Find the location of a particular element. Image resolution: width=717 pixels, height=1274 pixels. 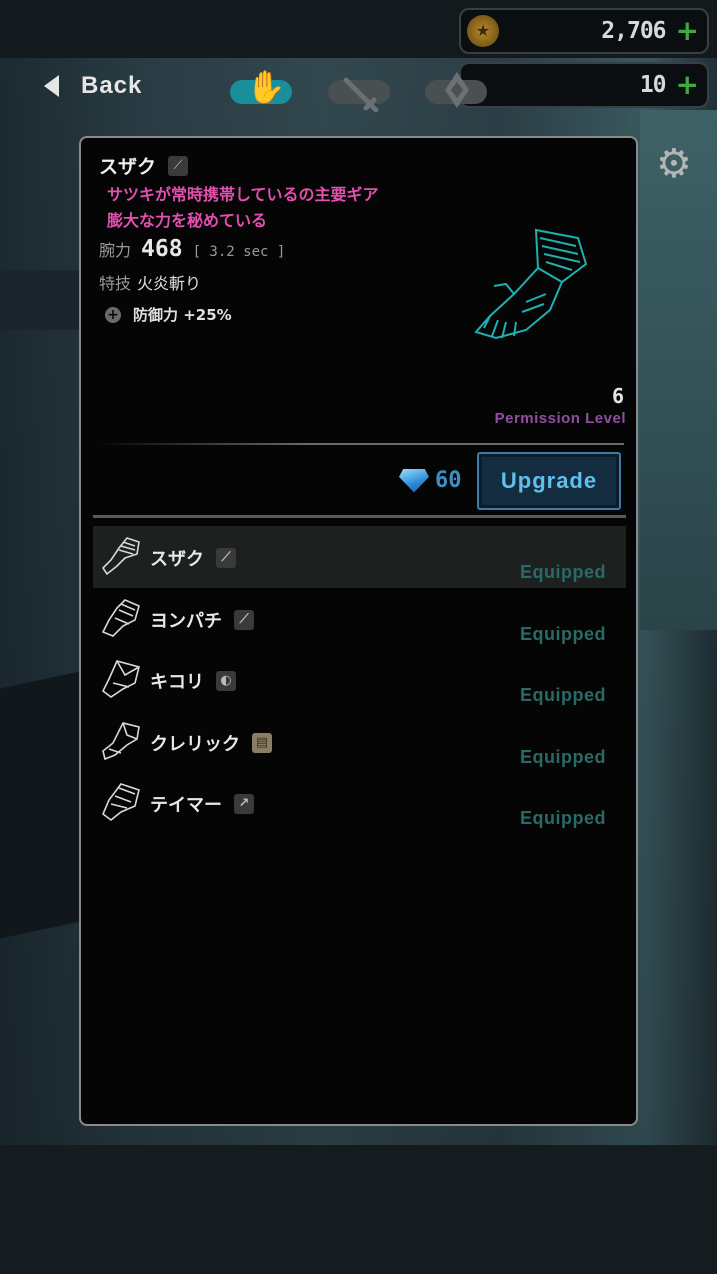

hand-icon: ✋ is located at coordinates (266, 87).